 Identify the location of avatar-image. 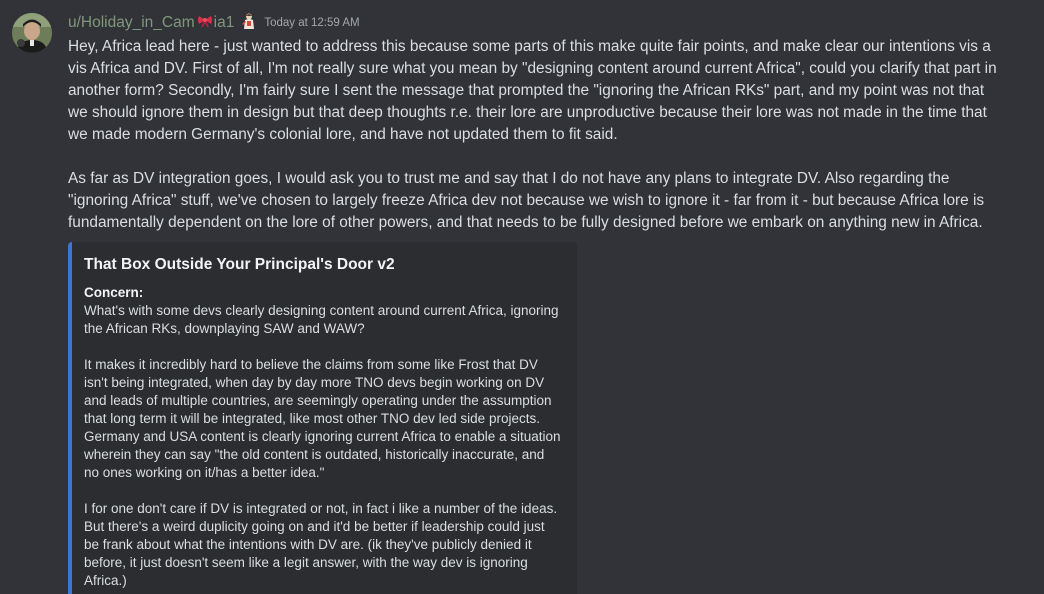
(32, 33).